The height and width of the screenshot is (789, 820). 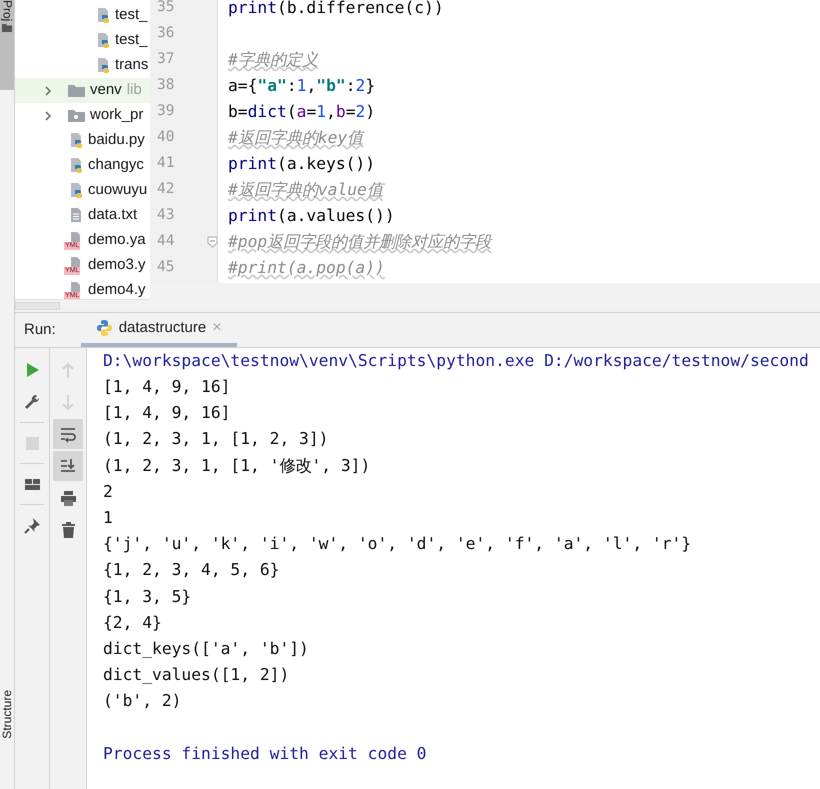 What do you see at coordinates (7, 714) in the screenshot?
I see `structure-tab: Structure` at bounding box center [7, 714].